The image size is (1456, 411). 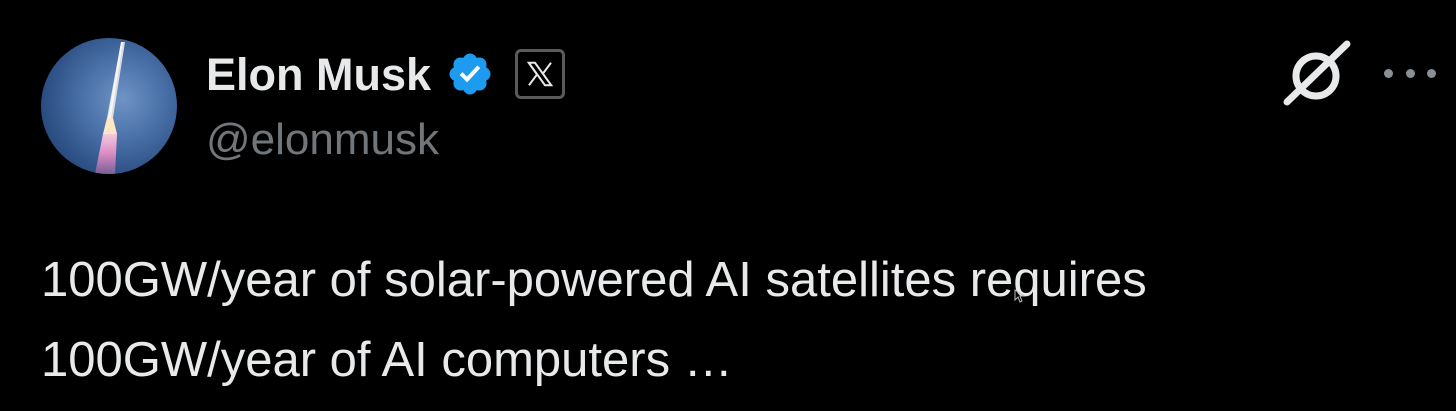 What do you see at coordinates (318, 74) in the screenshot?
I see `author-display-name: Elon Musk` at bounding box center [318, 74].